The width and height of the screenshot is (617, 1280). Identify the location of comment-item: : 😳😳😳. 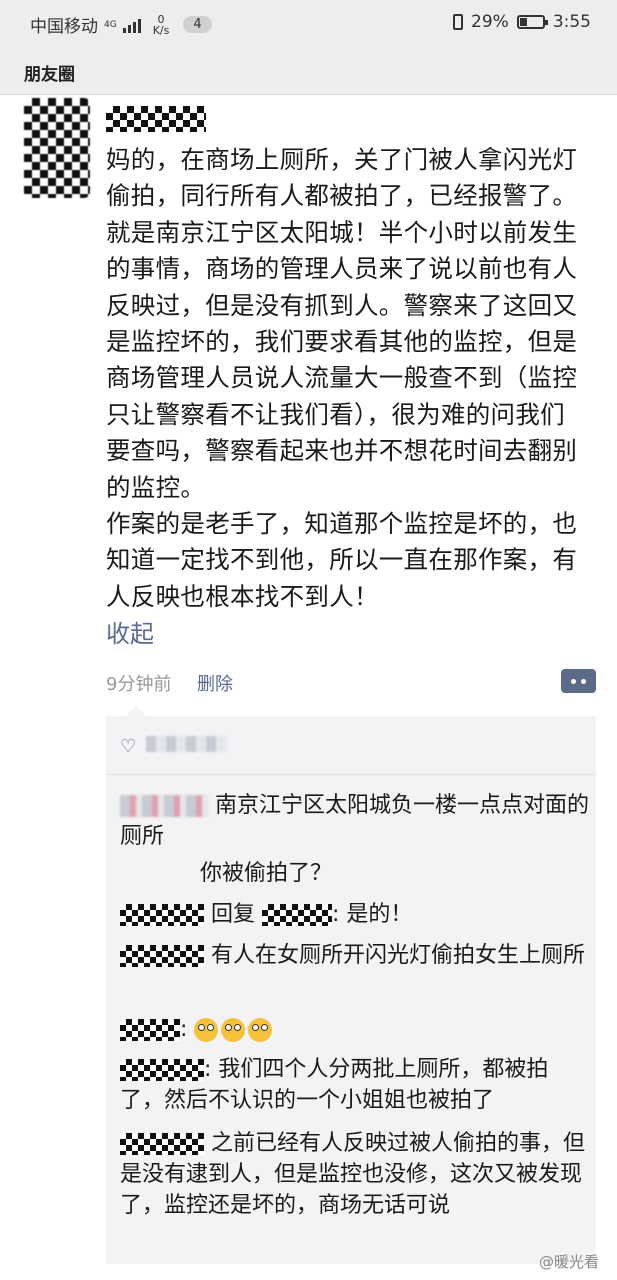
(355, 1029).